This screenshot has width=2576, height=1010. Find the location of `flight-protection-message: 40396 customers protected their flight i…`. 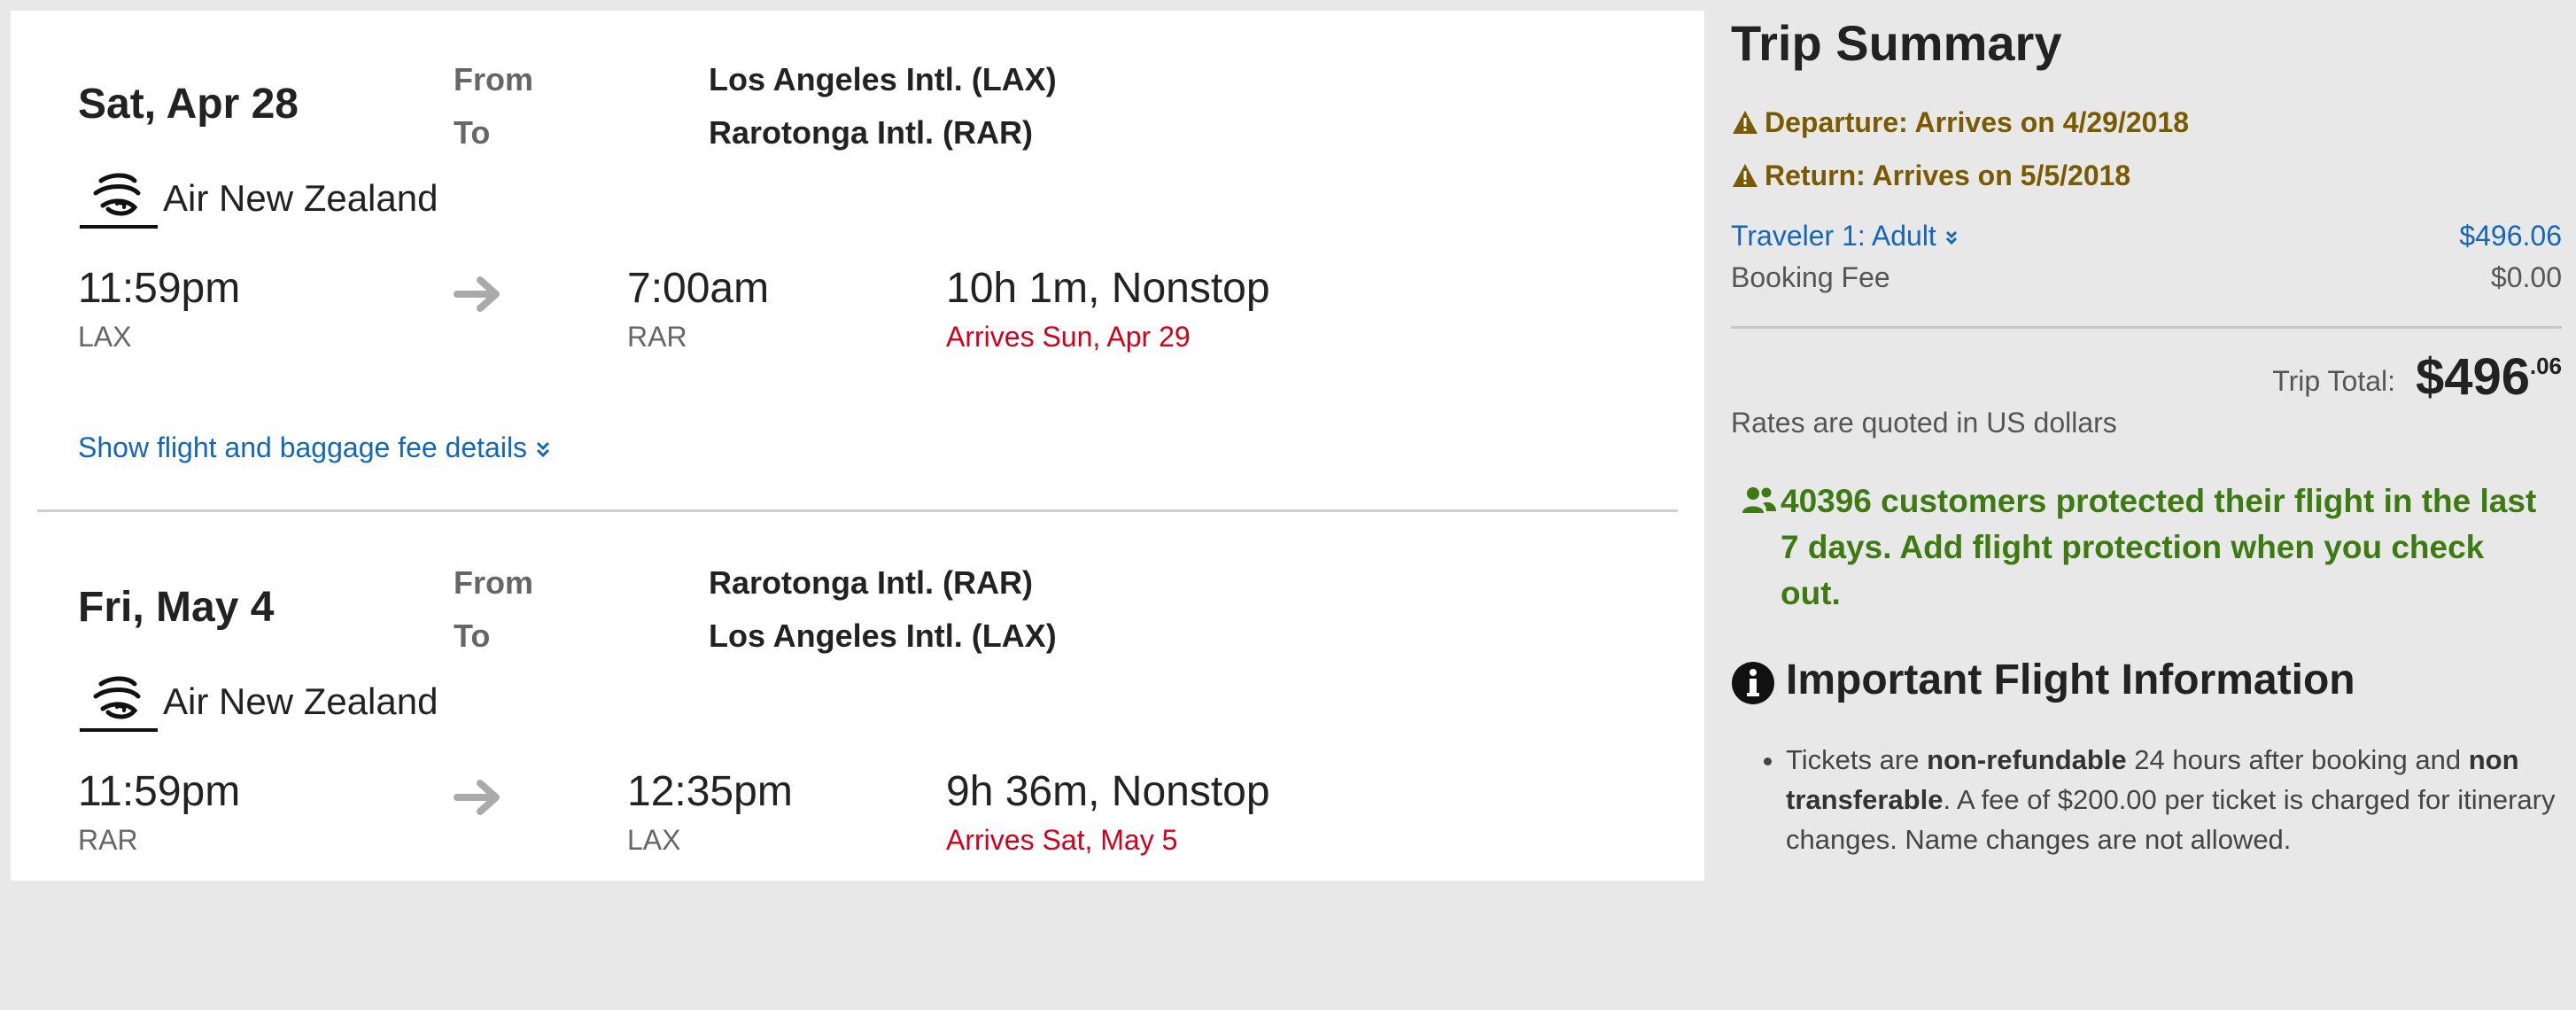

flight-protection-message: 40396 customers protected their flight i… is located at coordinates (2159, 547).